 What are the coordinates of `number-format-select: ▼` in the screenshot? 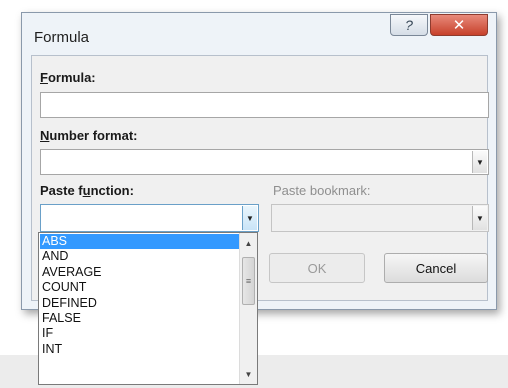 It's located at (264, 162).